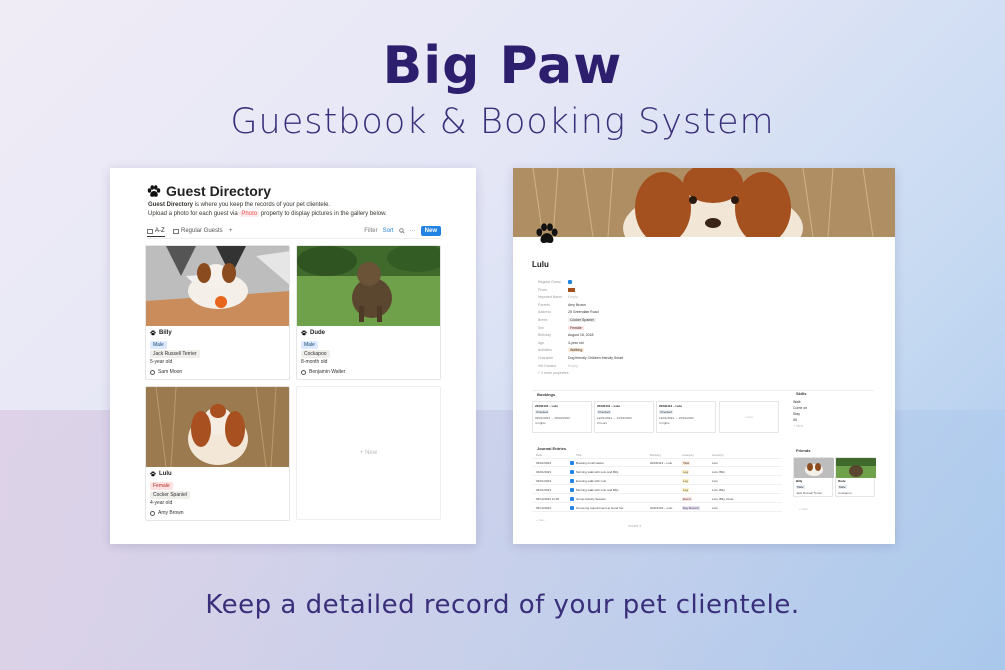 The image size is (1005, 670). Describe the element at coordinates (170, 372) in the screenshot. I see `owner-name: Sam Moon` at that location.